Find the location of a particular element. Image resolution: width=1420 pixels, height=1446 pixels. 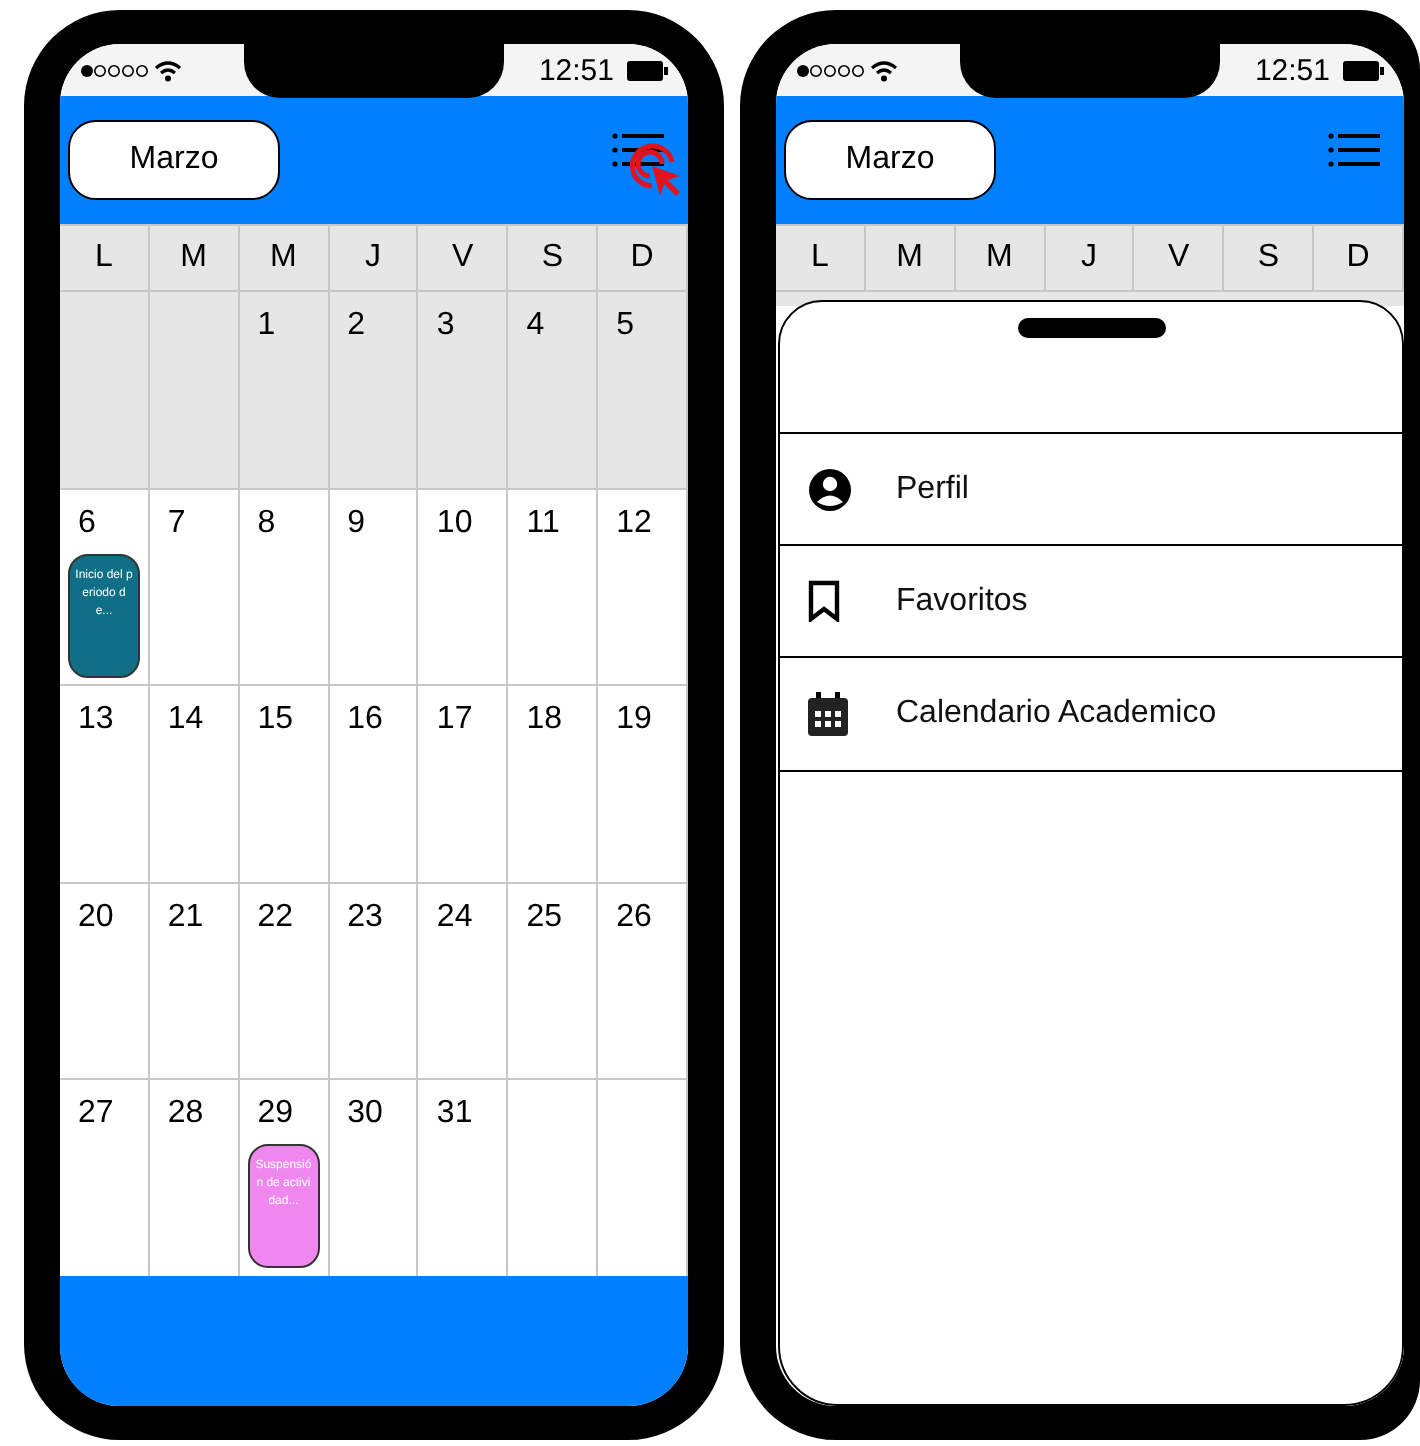

day-number: 13 is located at coordinates (96, 720).